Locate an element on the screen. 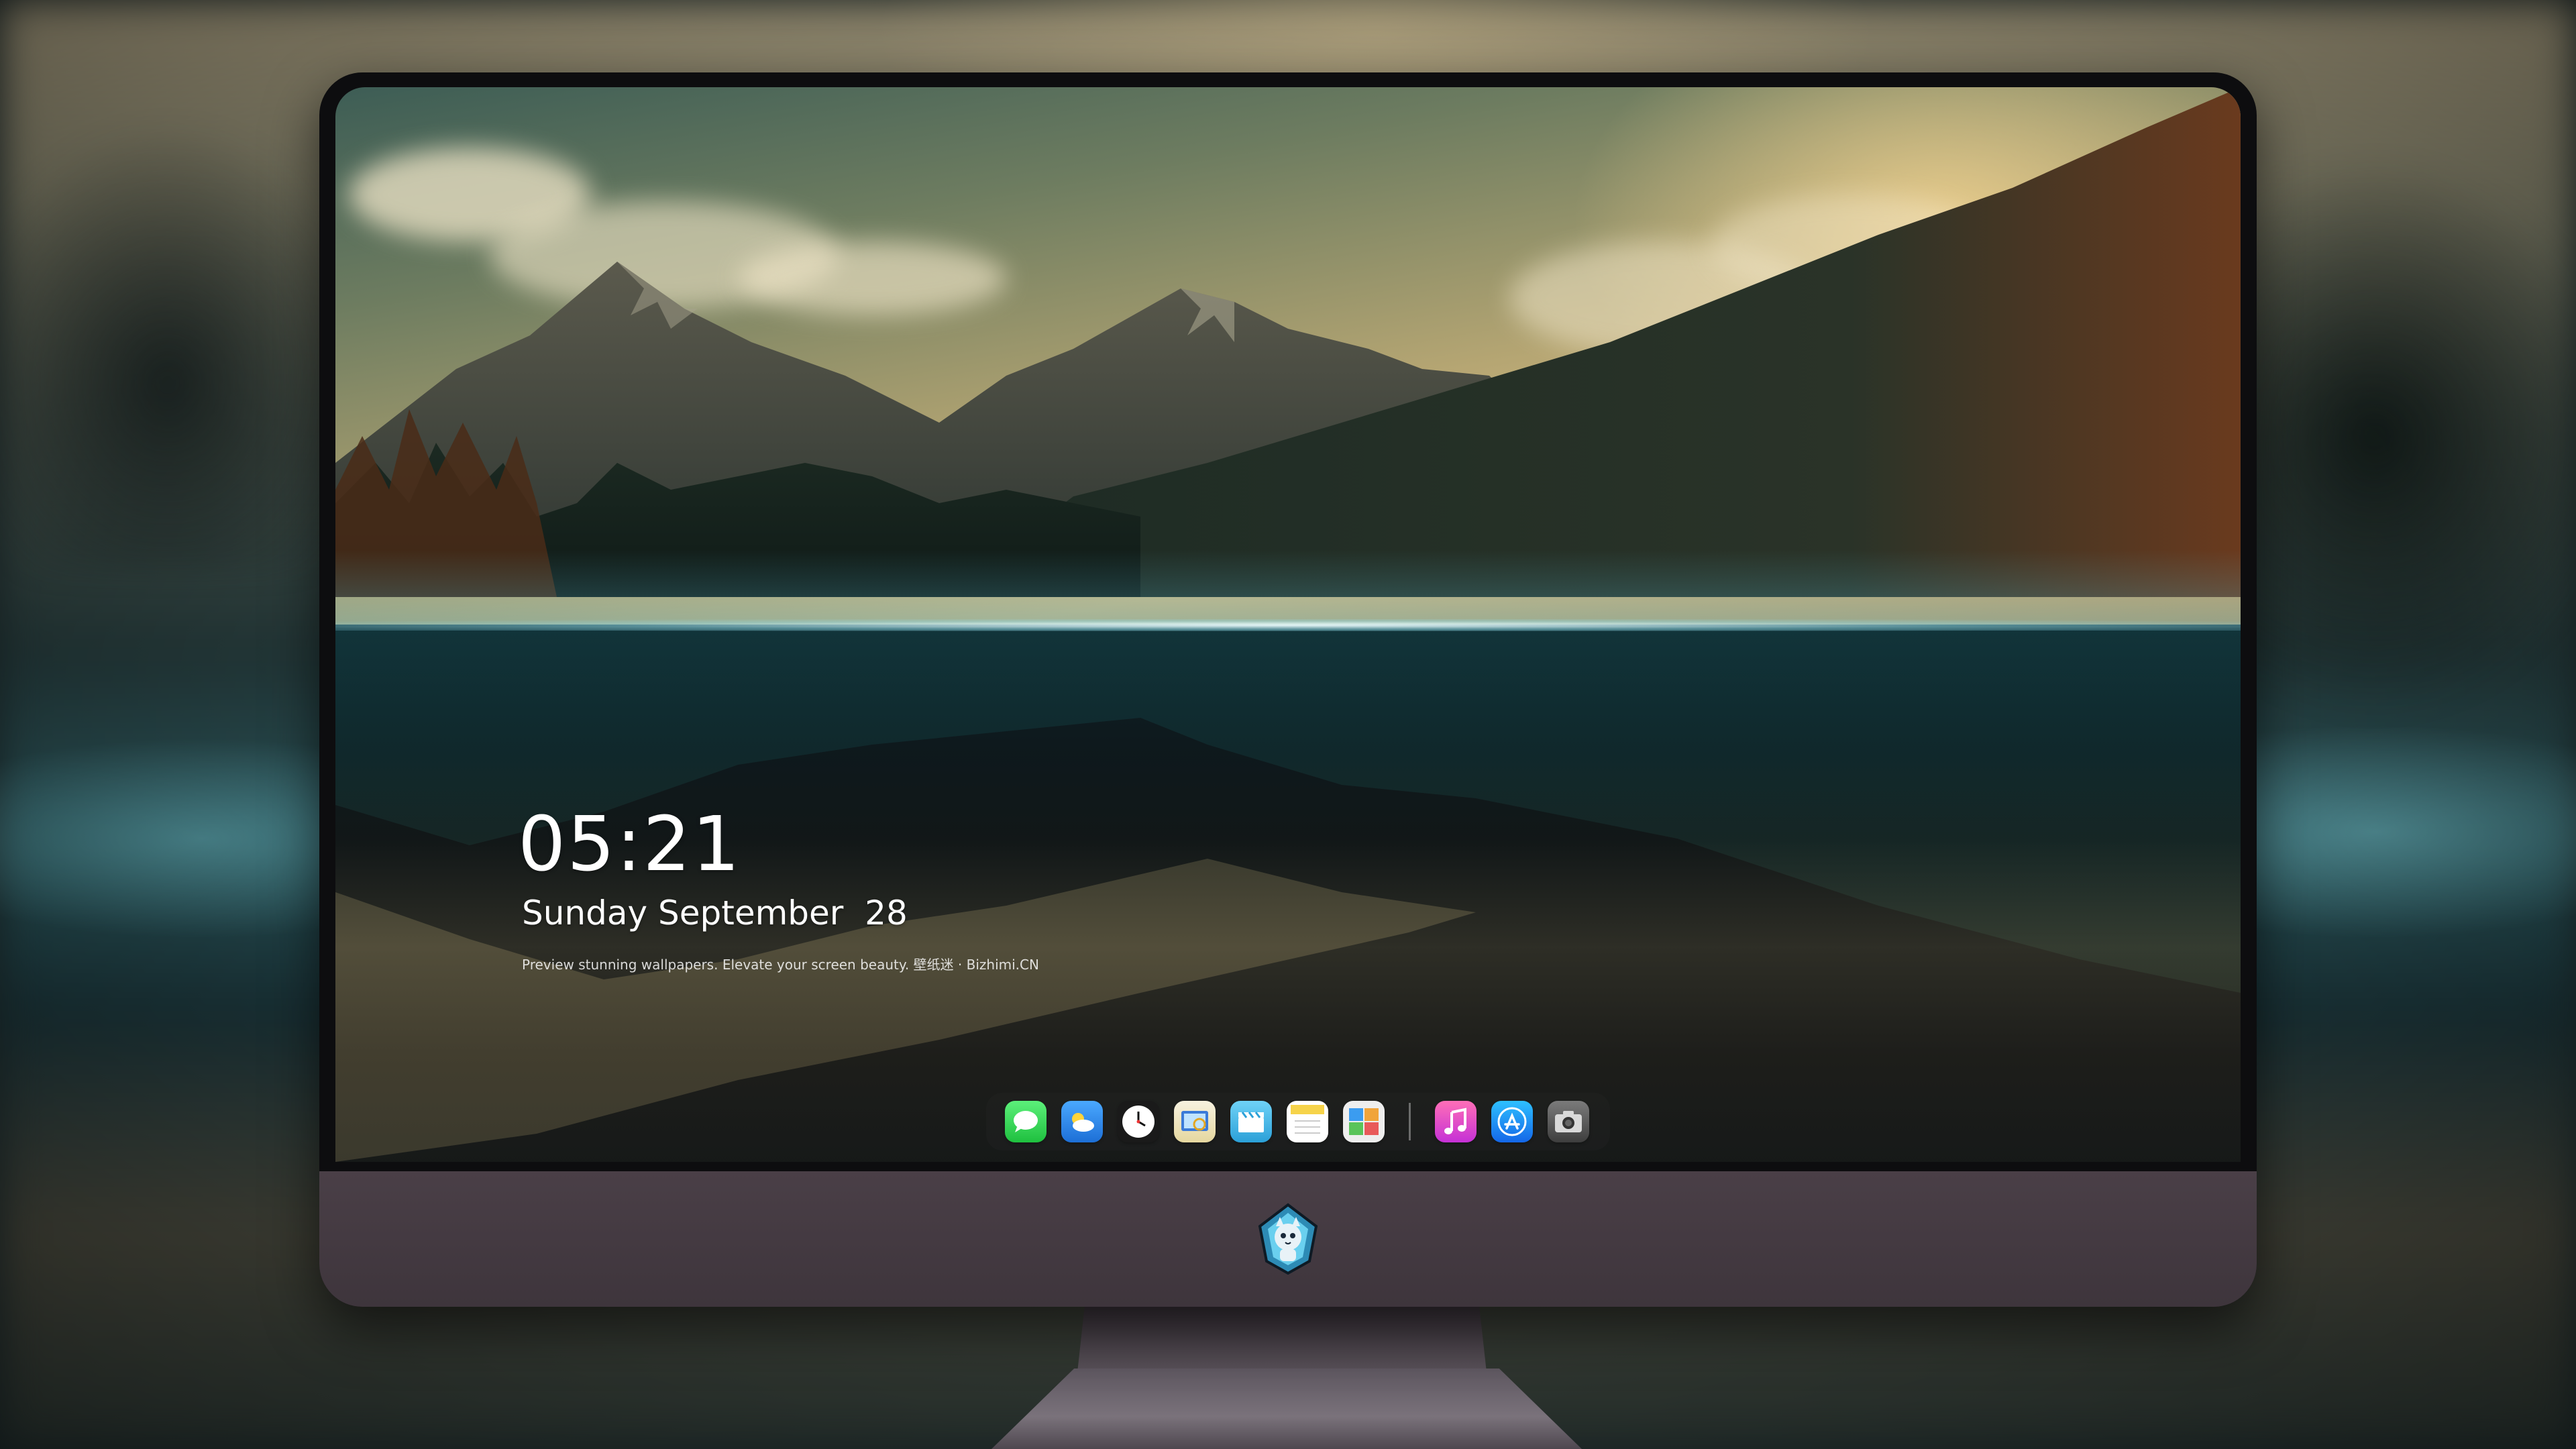  mascot-logo is located at coordinates (1288, 1239).